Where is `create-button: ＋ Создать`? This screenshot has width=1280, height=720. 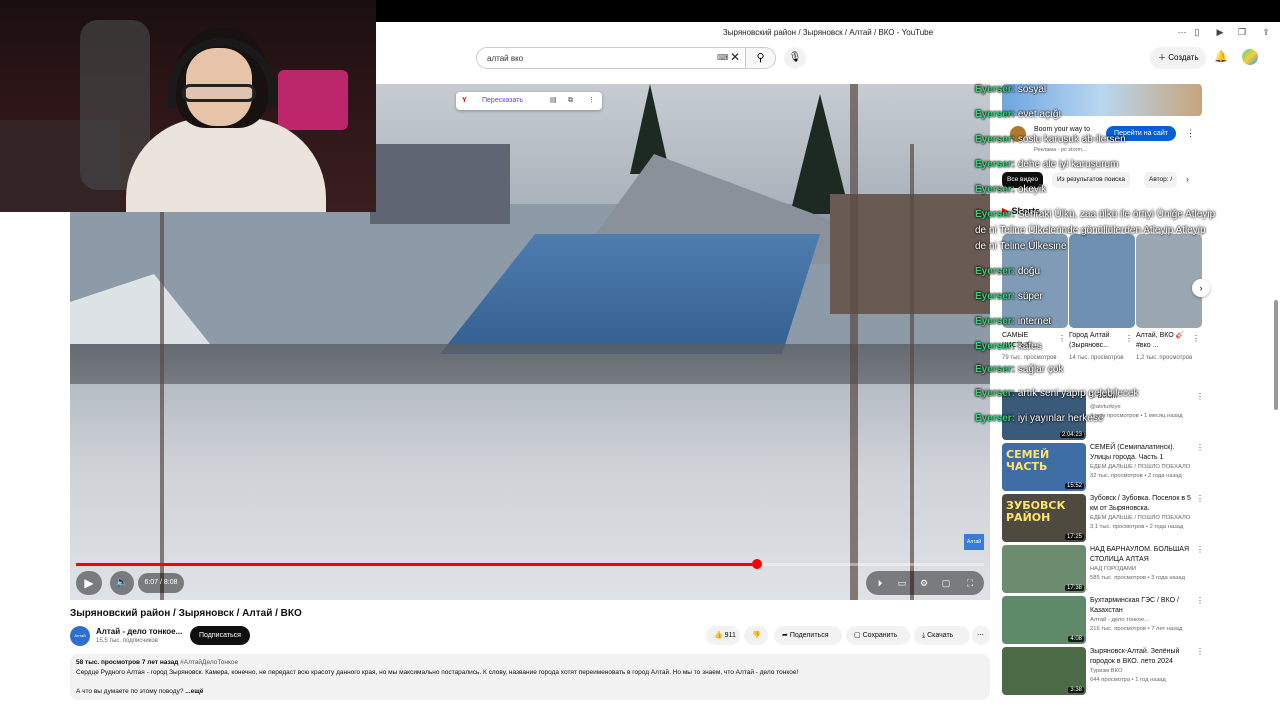 create-button: ＋ Создать is located at coordinates (1178, 58).